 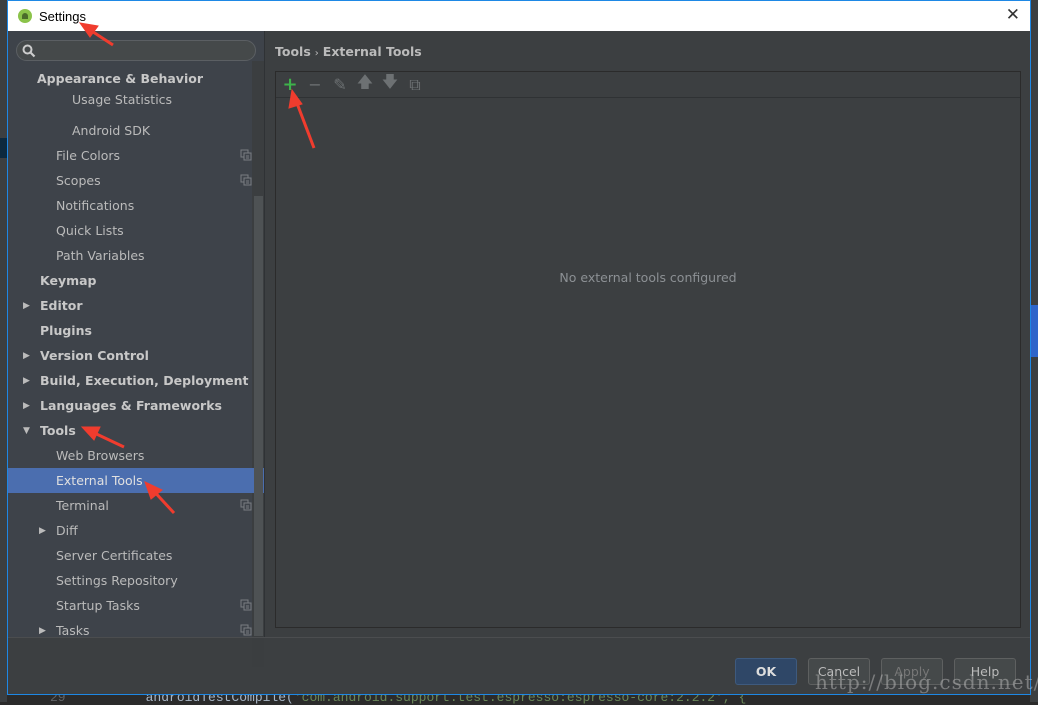 What do you see at coordinates (102, 437) in the screenshot?
I see `annotation-arrow-tools` at bounding box center [102, 437].